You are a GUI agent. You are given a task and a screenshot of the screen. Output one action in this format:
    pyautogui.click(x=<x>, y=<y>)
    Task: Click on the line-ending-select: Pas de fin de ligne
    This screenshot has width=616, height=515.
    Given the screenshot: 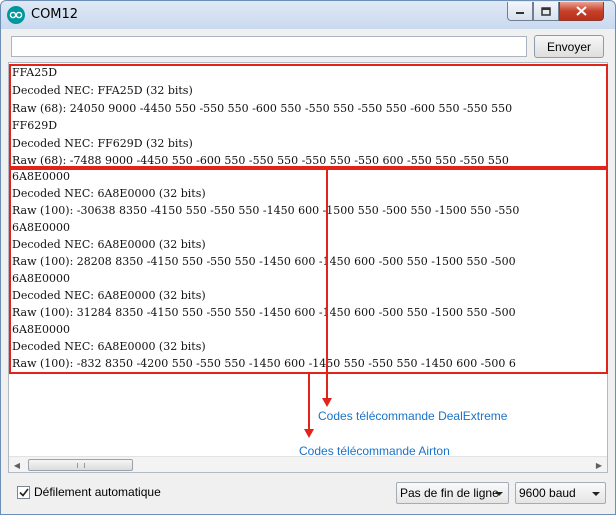 What is the action you would take?
    pyautogui.click(x=452, y=493)
    